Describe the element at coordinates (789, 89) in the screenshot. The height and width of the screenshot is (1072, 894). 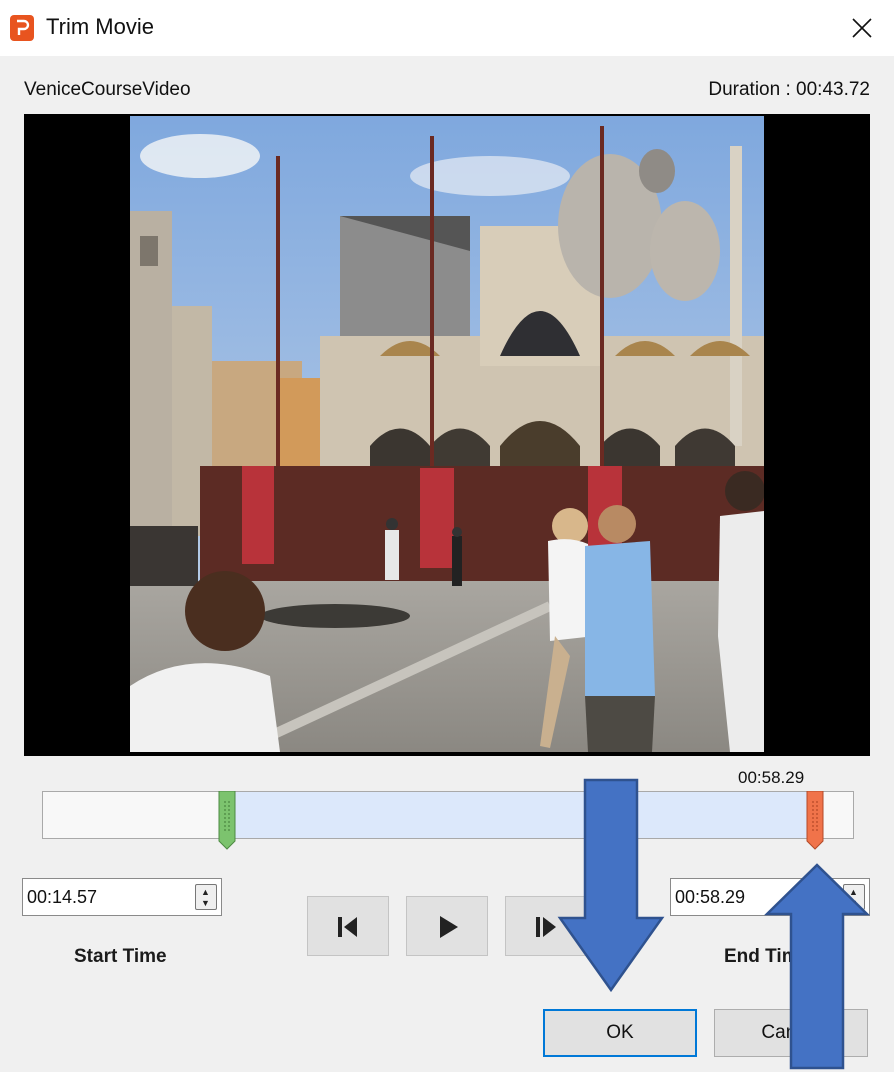
I see `video-duration: Duration : 00:43.72` at that location.